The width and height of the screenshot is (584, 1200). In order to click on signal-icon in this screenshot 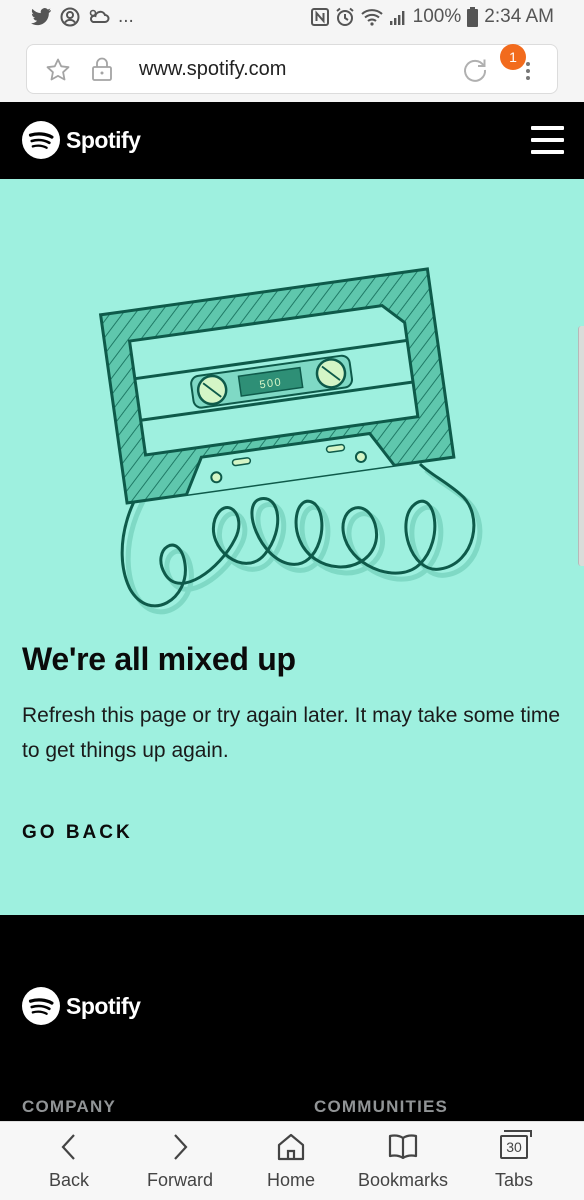, I will do `click(398, 17)`.